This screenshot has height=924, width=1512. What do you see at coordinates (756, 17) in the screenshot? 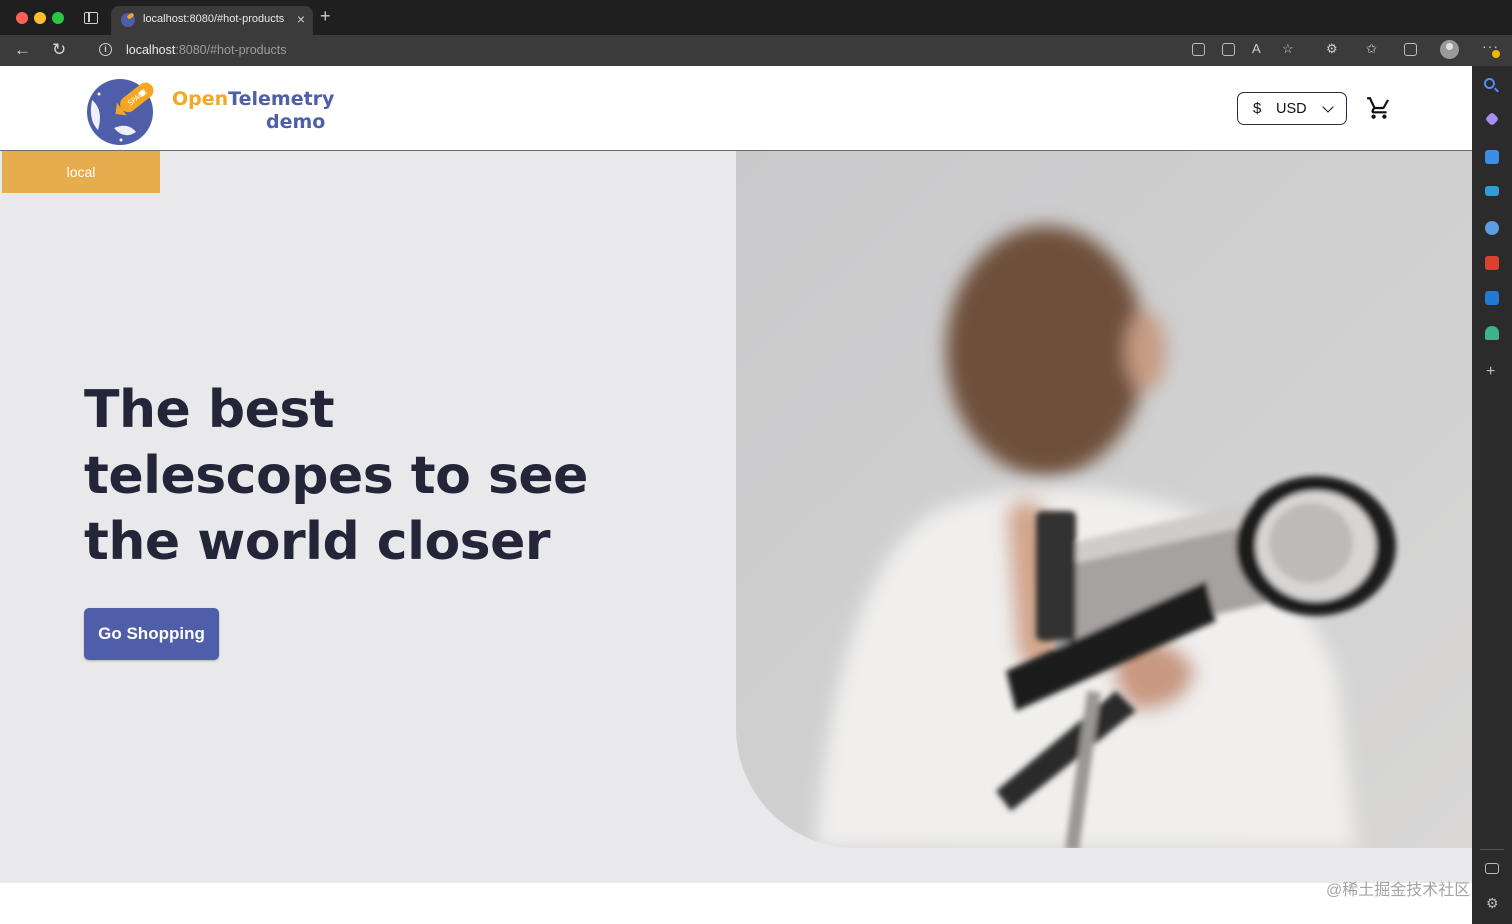
I see `browser-tab-bar: localhost:8080/#hot-products × +` at bounding box center [756, 17].